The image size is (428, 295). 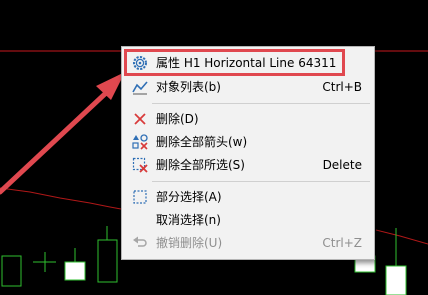 I want to click on delete-arrows-icon, so click(x=140, y=142).